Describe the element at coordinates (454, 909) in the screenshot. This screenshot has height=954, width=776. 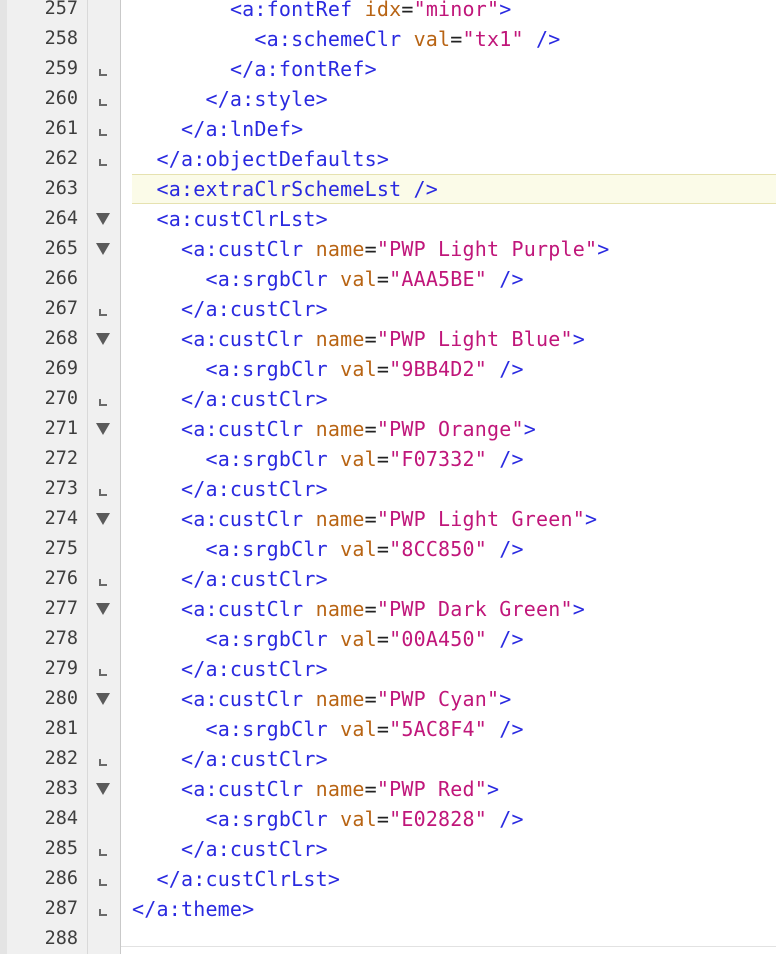
I see `code-text: </a:theme>` at that location.